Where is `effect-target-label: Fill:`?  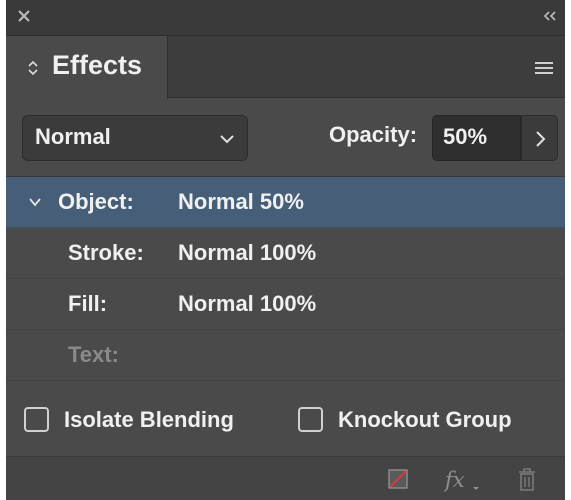
effect-target-label: Fill: is located at coordinates (88, 303).